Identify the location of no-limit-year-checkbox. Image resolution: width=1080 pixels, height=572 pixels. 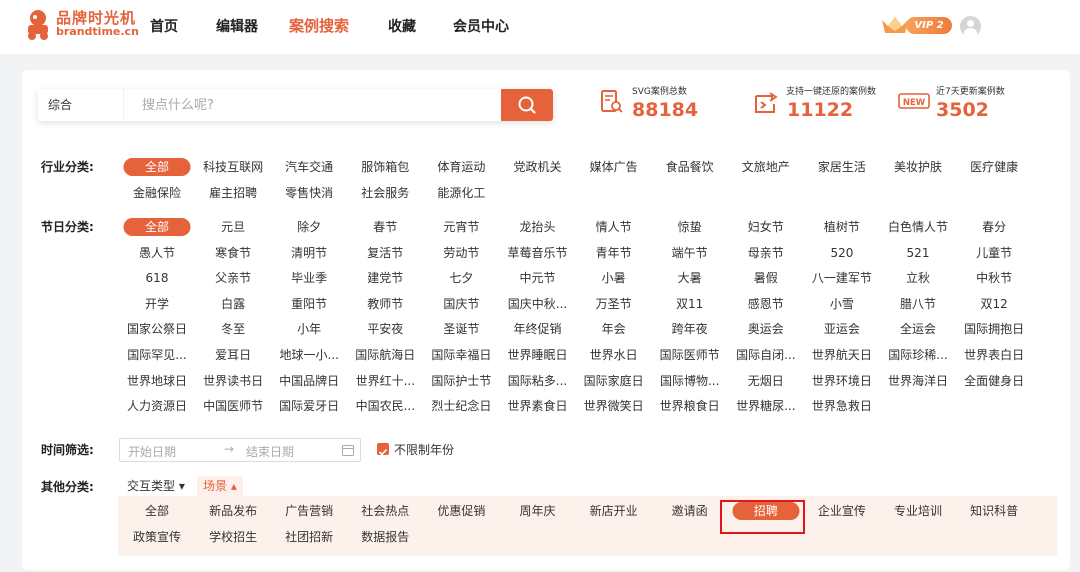
(383, 449).